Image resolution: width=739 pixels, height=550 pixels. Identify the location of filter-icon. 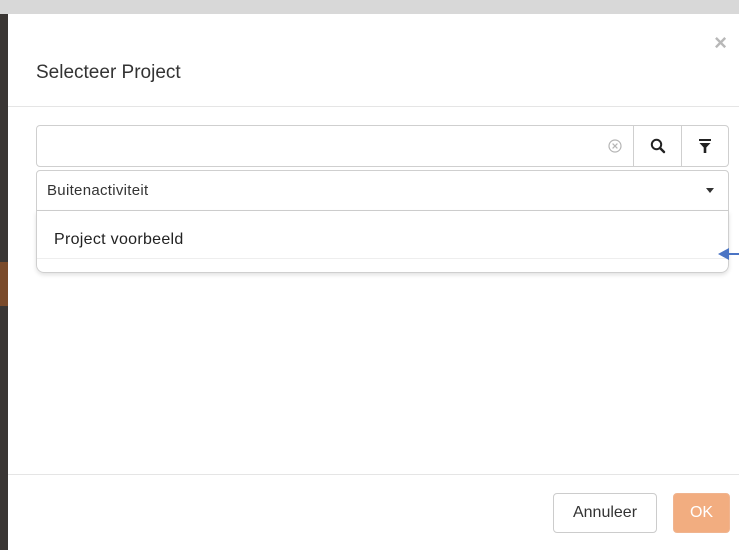
(705, 146).